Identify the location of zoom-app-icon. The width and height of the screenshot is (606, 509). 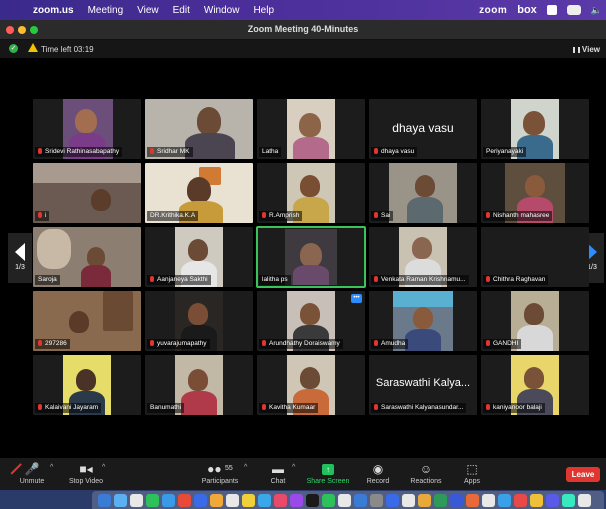
(392, 500).